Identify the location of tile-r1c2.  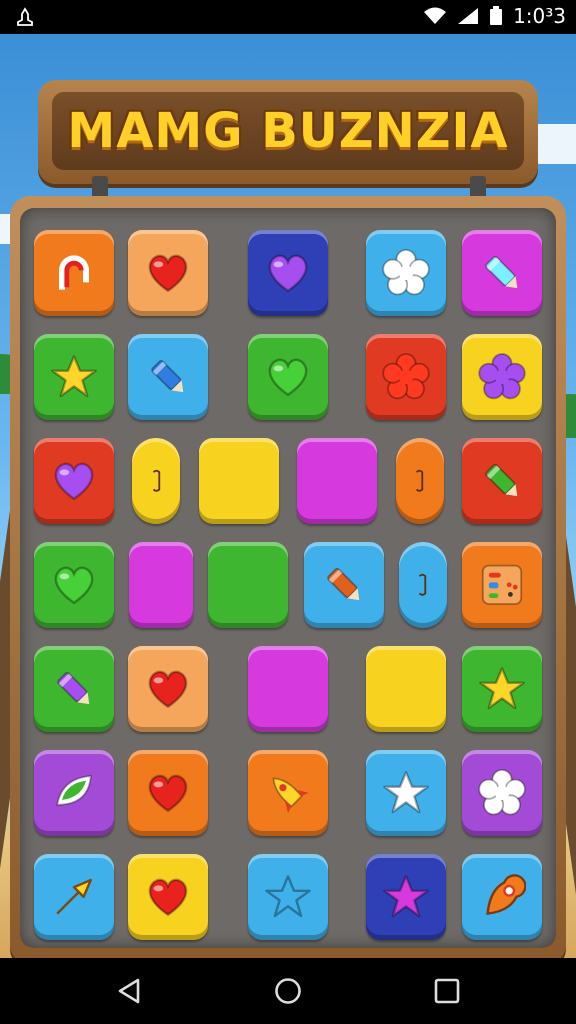
(168, 273).